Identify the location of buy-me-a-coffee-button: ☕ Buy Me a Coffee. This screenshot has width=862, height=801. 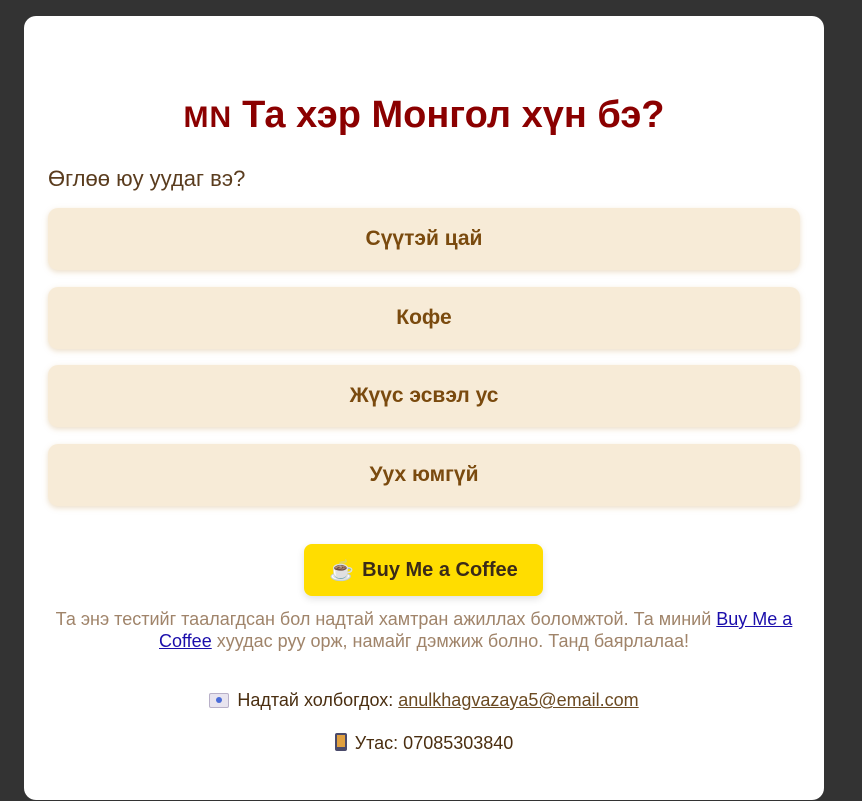
(423, 570).